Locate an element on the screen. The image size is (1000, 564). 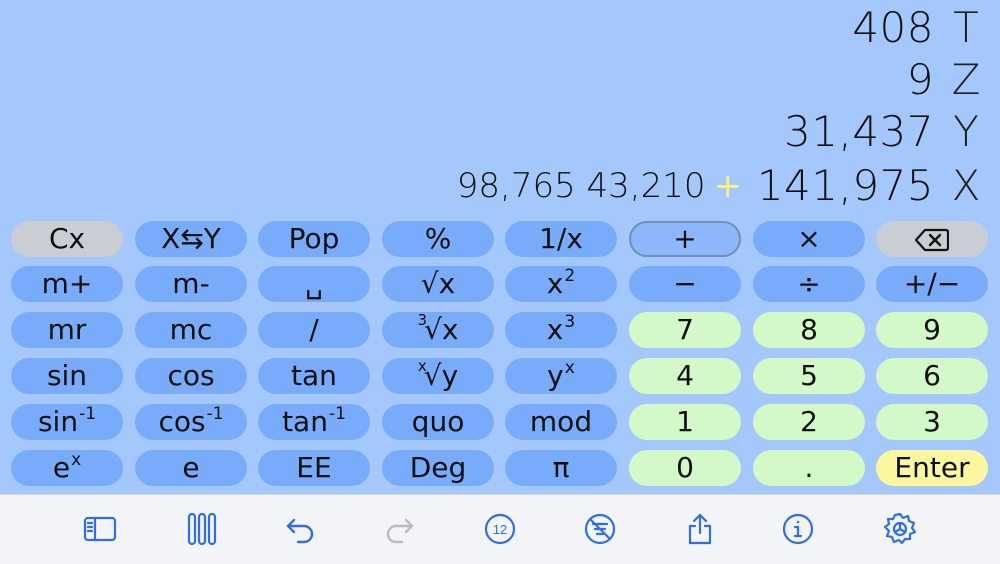
bottom-toolbar: 12 is located at coordinates (500, 529).